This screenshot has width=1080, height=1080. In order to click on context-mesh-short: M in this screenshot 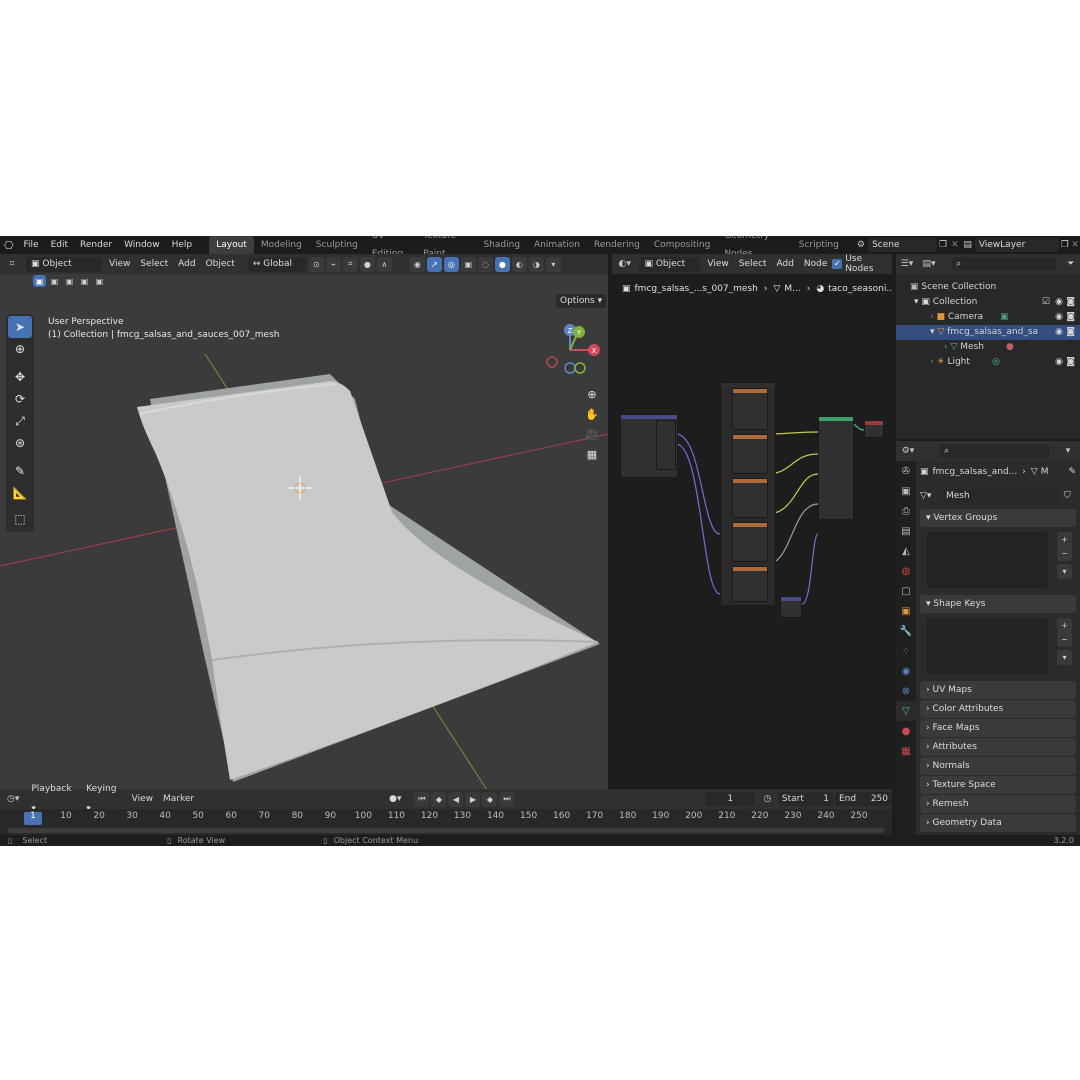, I will do `click(1045, 472)`.